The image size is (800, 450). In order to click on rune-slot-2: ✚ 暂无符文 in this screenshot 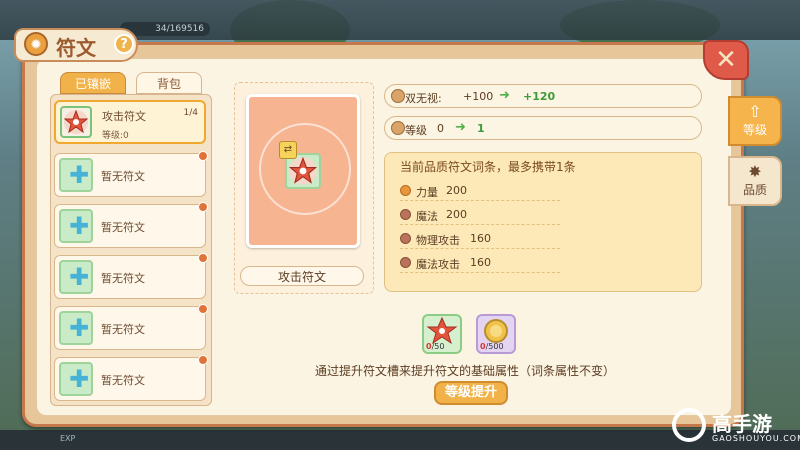, I will do `click(131, 174)`.